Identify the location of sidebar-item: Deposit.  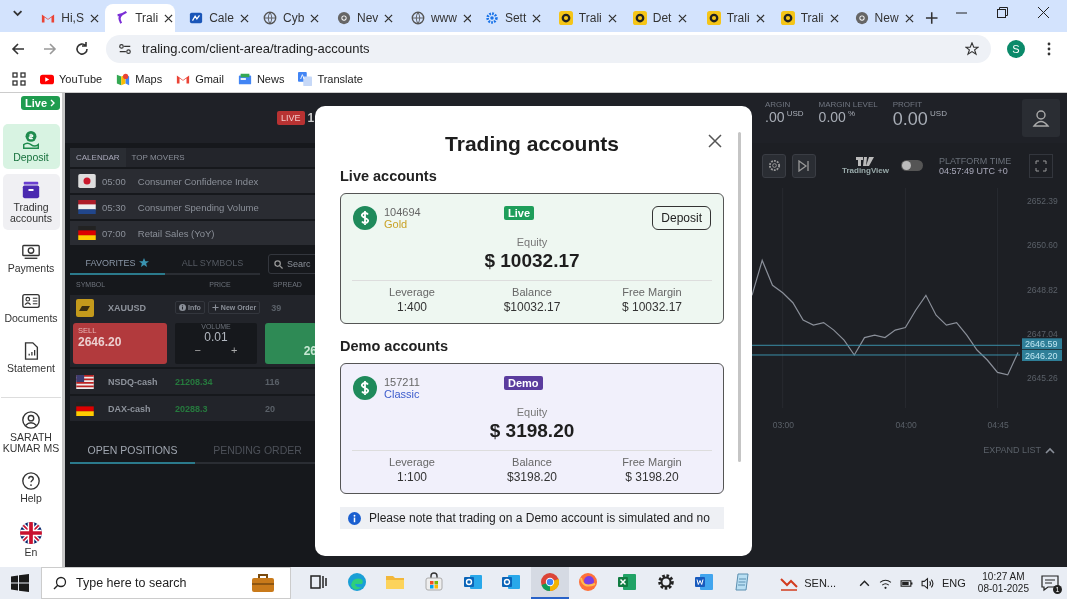
(31, 146).